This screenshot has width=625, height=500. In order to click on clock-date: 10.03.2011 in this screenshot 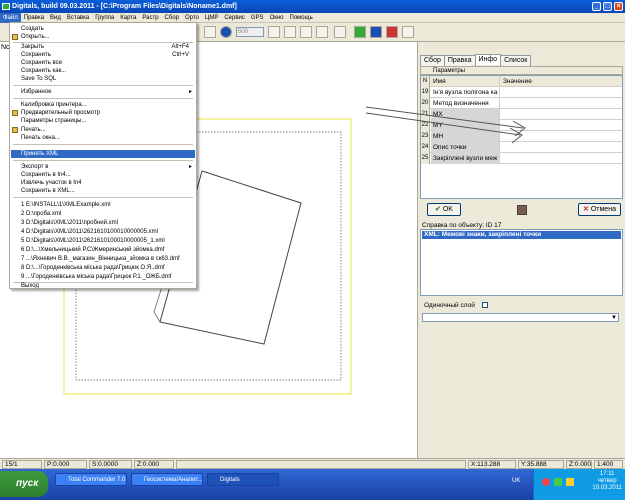, I will do `click(607, 488)`.